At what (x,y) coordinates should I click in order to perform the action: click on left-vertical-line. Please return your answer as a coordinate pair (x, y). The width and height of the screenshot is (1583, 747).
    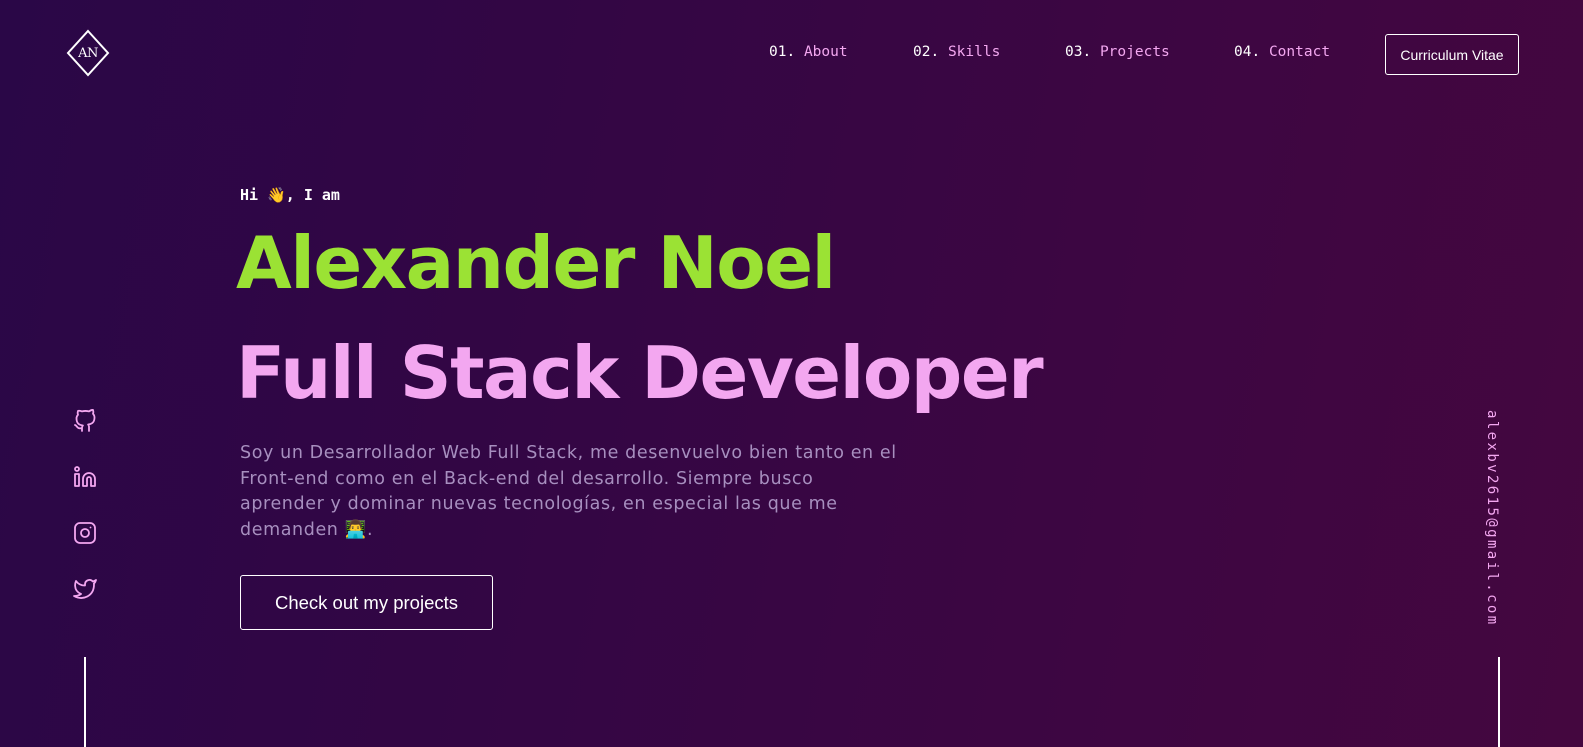
    Looking at the image, I should click on (85, 702).